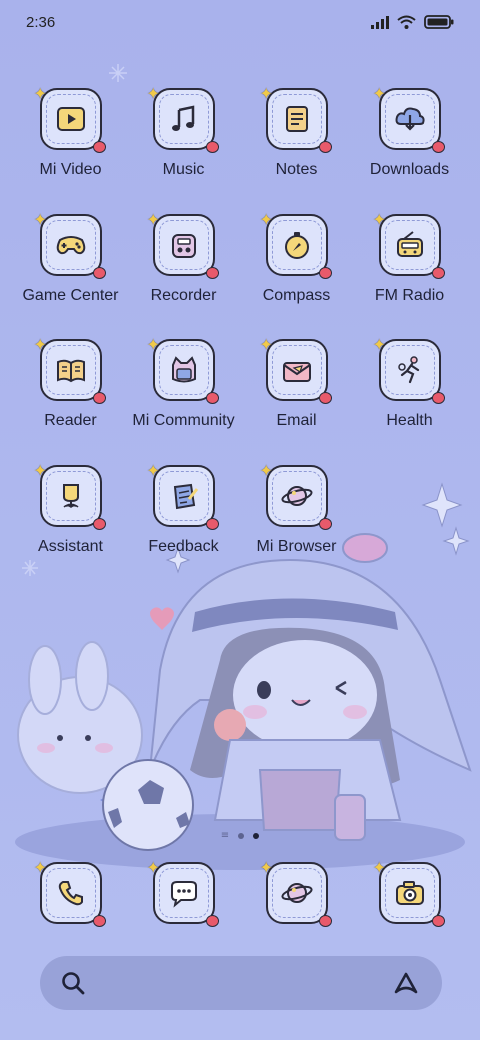  What do you see at coordinates (41, 22) in the screenshot?
I see `status-time: 2:36` at bounding box center [41, 22].